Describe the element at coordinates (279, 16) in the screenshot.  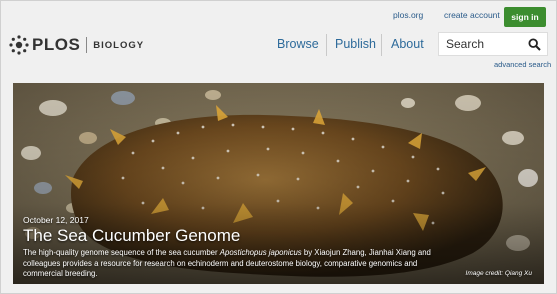
I see `top-bar: plos.org create account sign in` at that location.